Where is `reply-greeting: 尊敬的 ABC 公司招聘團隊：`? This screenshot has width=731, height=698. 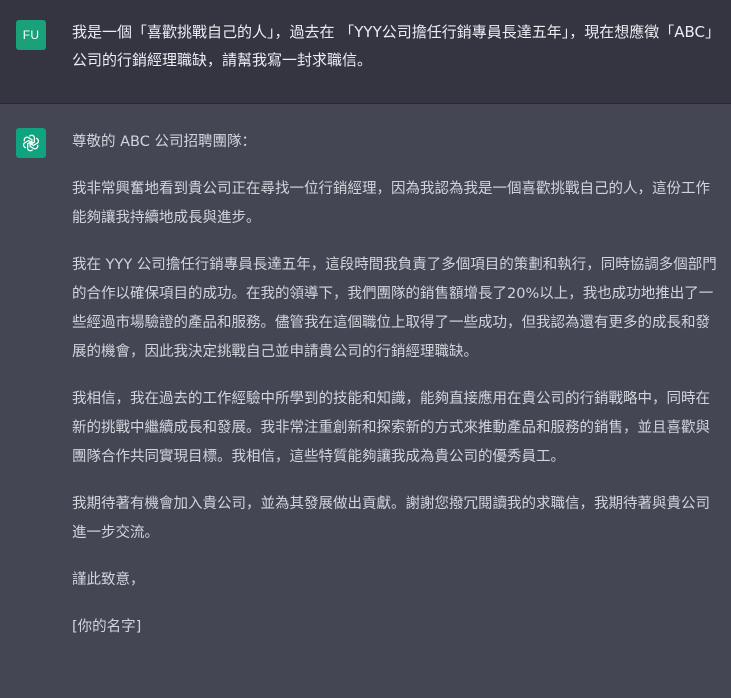
reply-greeting: 尊敬的 ABC 公司招聘團隊： is located at coordinates (164, 142).